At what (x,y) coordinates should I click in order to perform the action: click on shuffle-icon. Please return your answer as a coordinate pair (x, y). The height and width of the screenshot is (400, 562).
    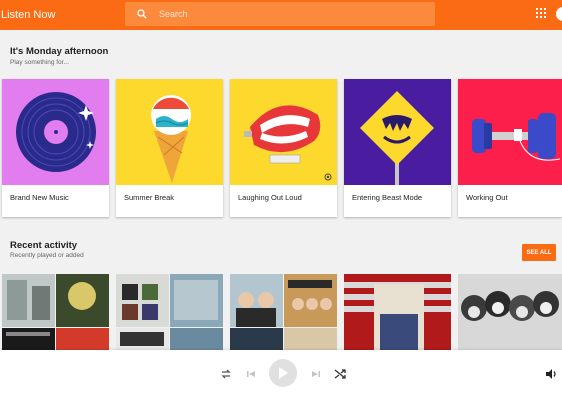
    Looking at the image, I should click on (340, 374).